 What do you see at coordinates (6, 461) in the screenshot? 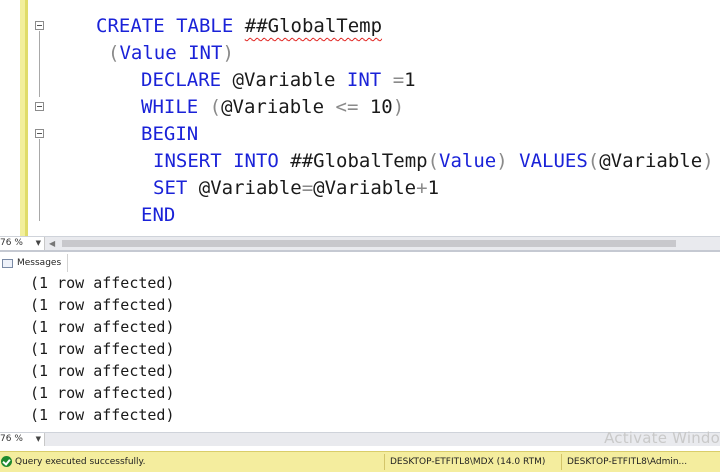
I see `success-check-icon` at bounding box center [6, 461].